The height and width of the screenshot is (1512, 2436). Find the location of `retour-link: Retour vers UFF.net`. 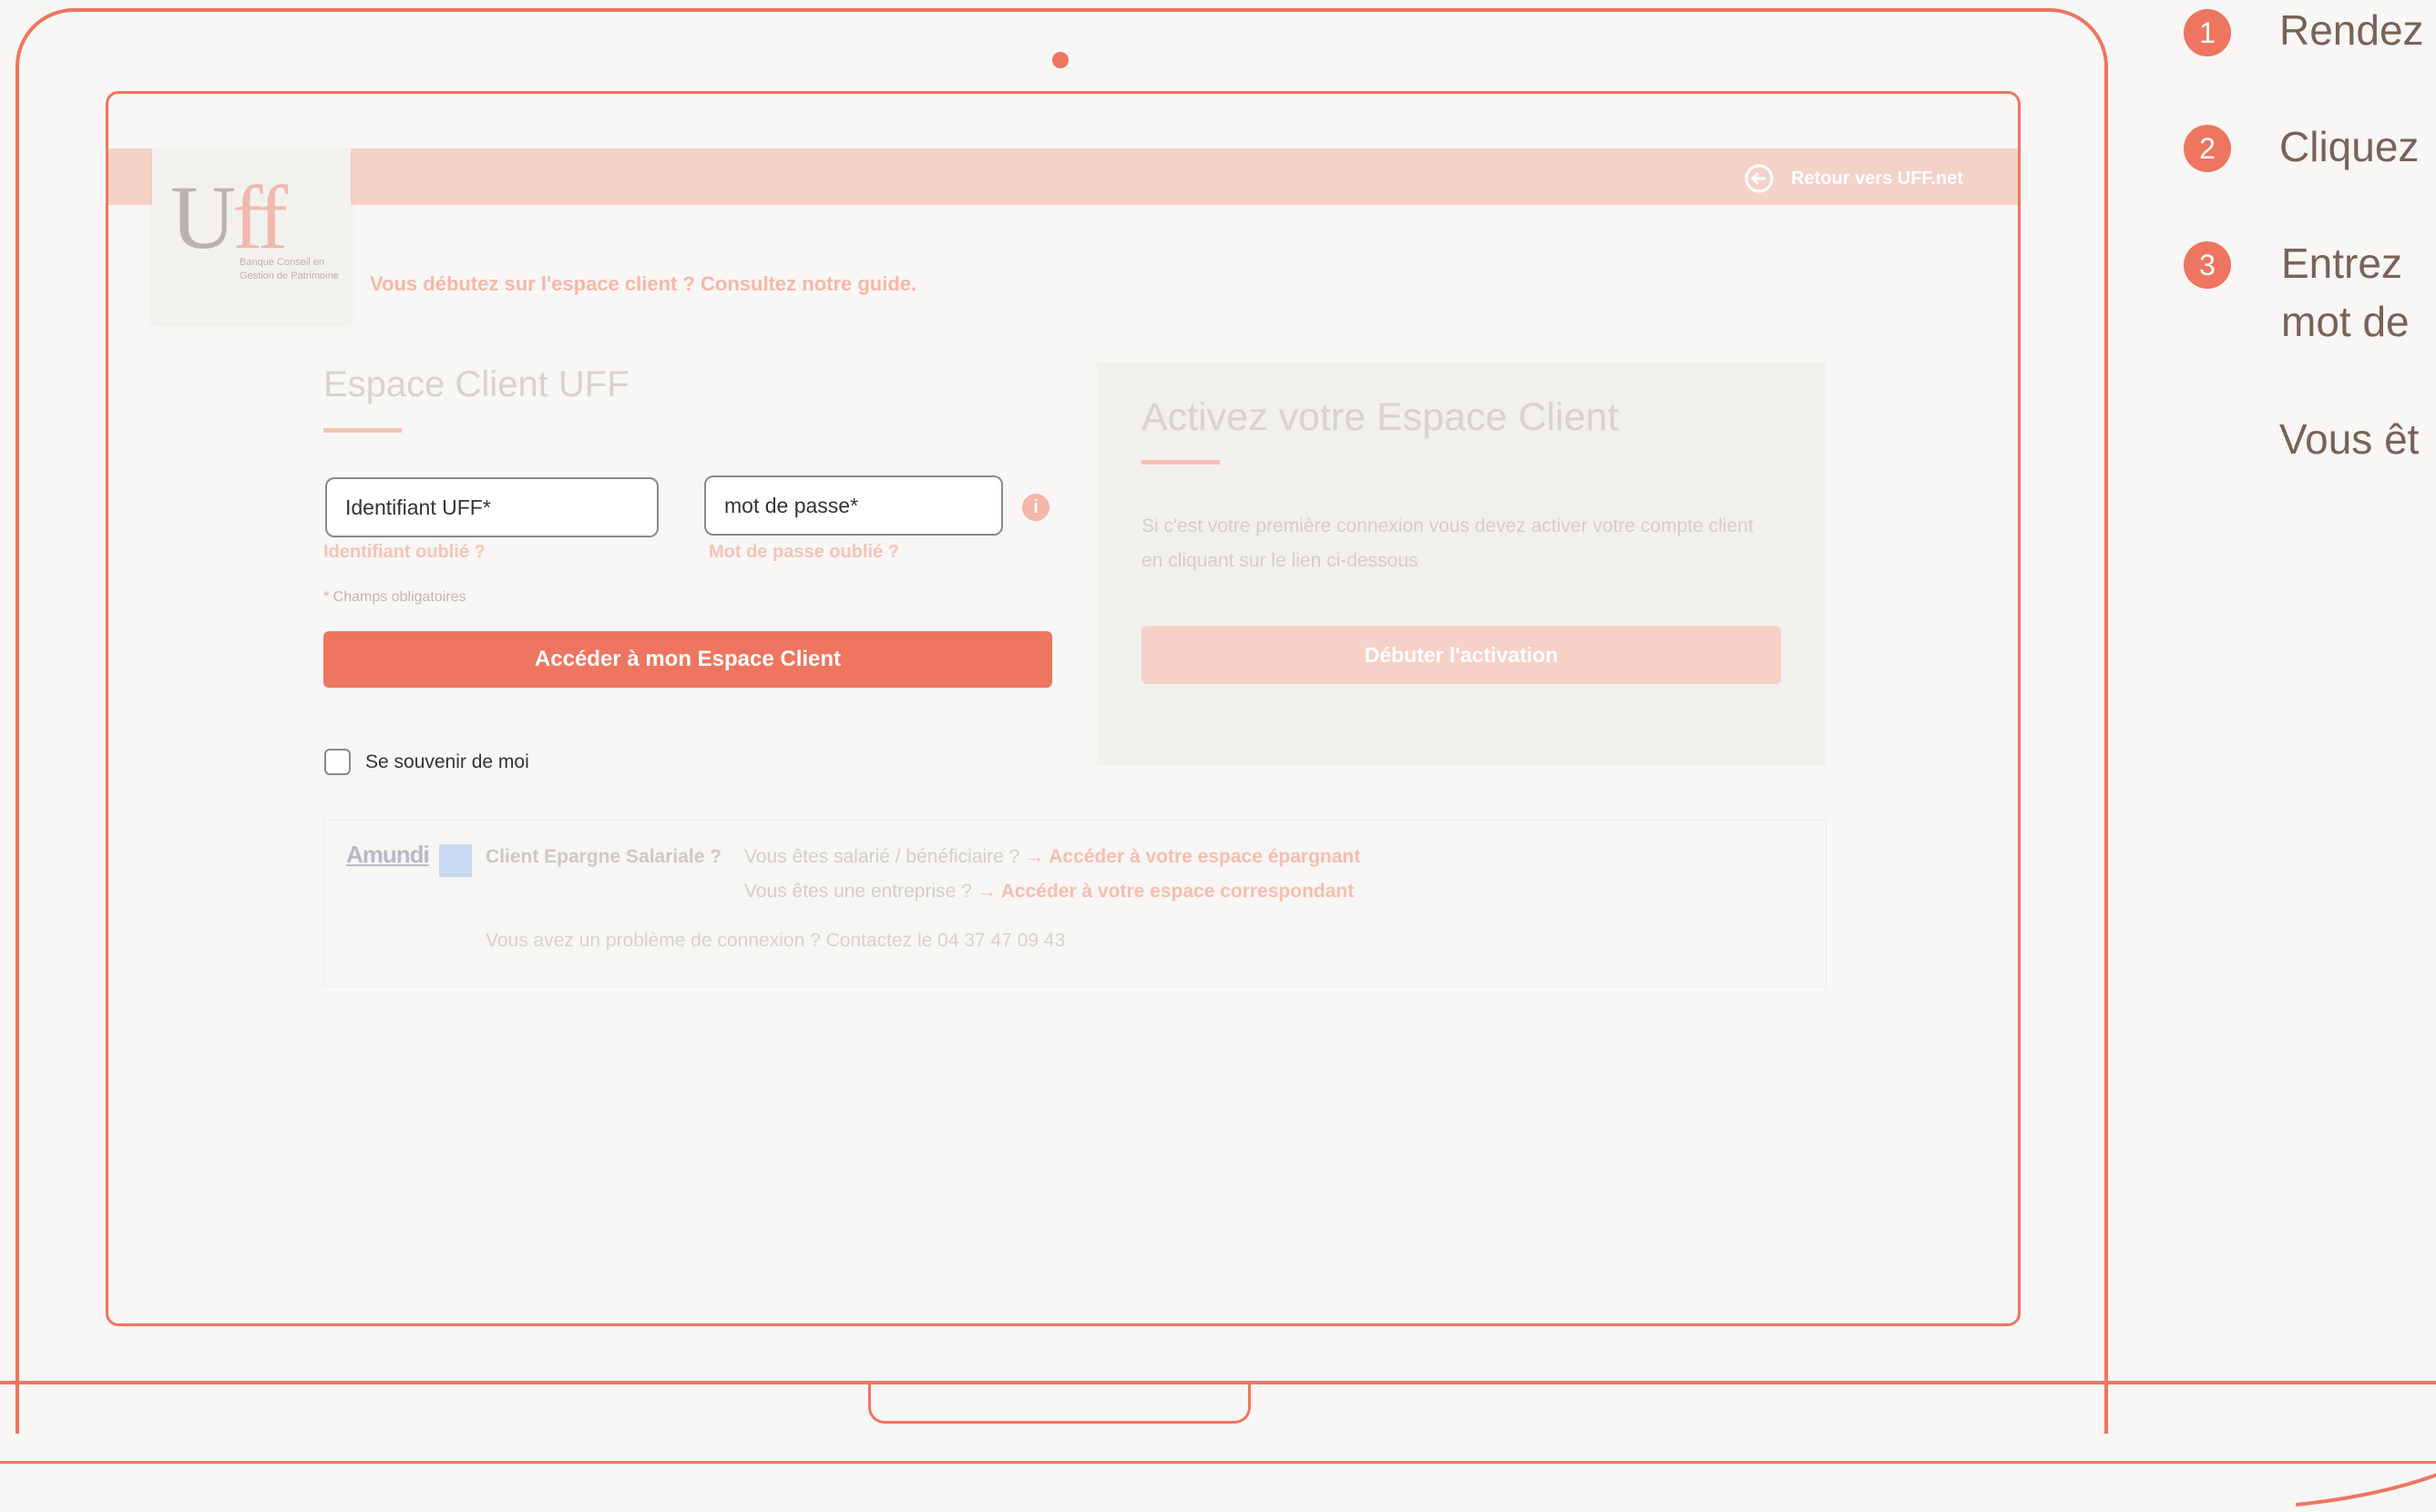

retour-link: Retour vers UFF.net is located at coordinates (1853, 178).